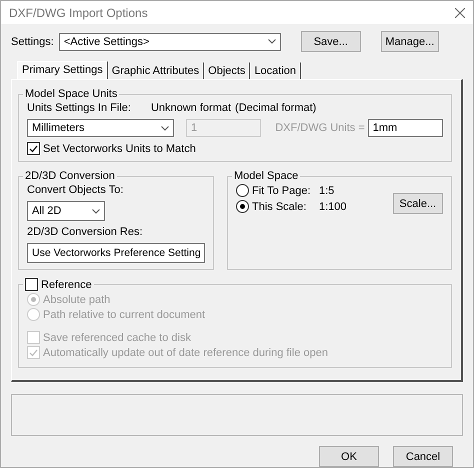  What do you see at coordinates (191, 108) in the screenshot?
I see `format-text: Unknown format` at bounding box center [191, 108].